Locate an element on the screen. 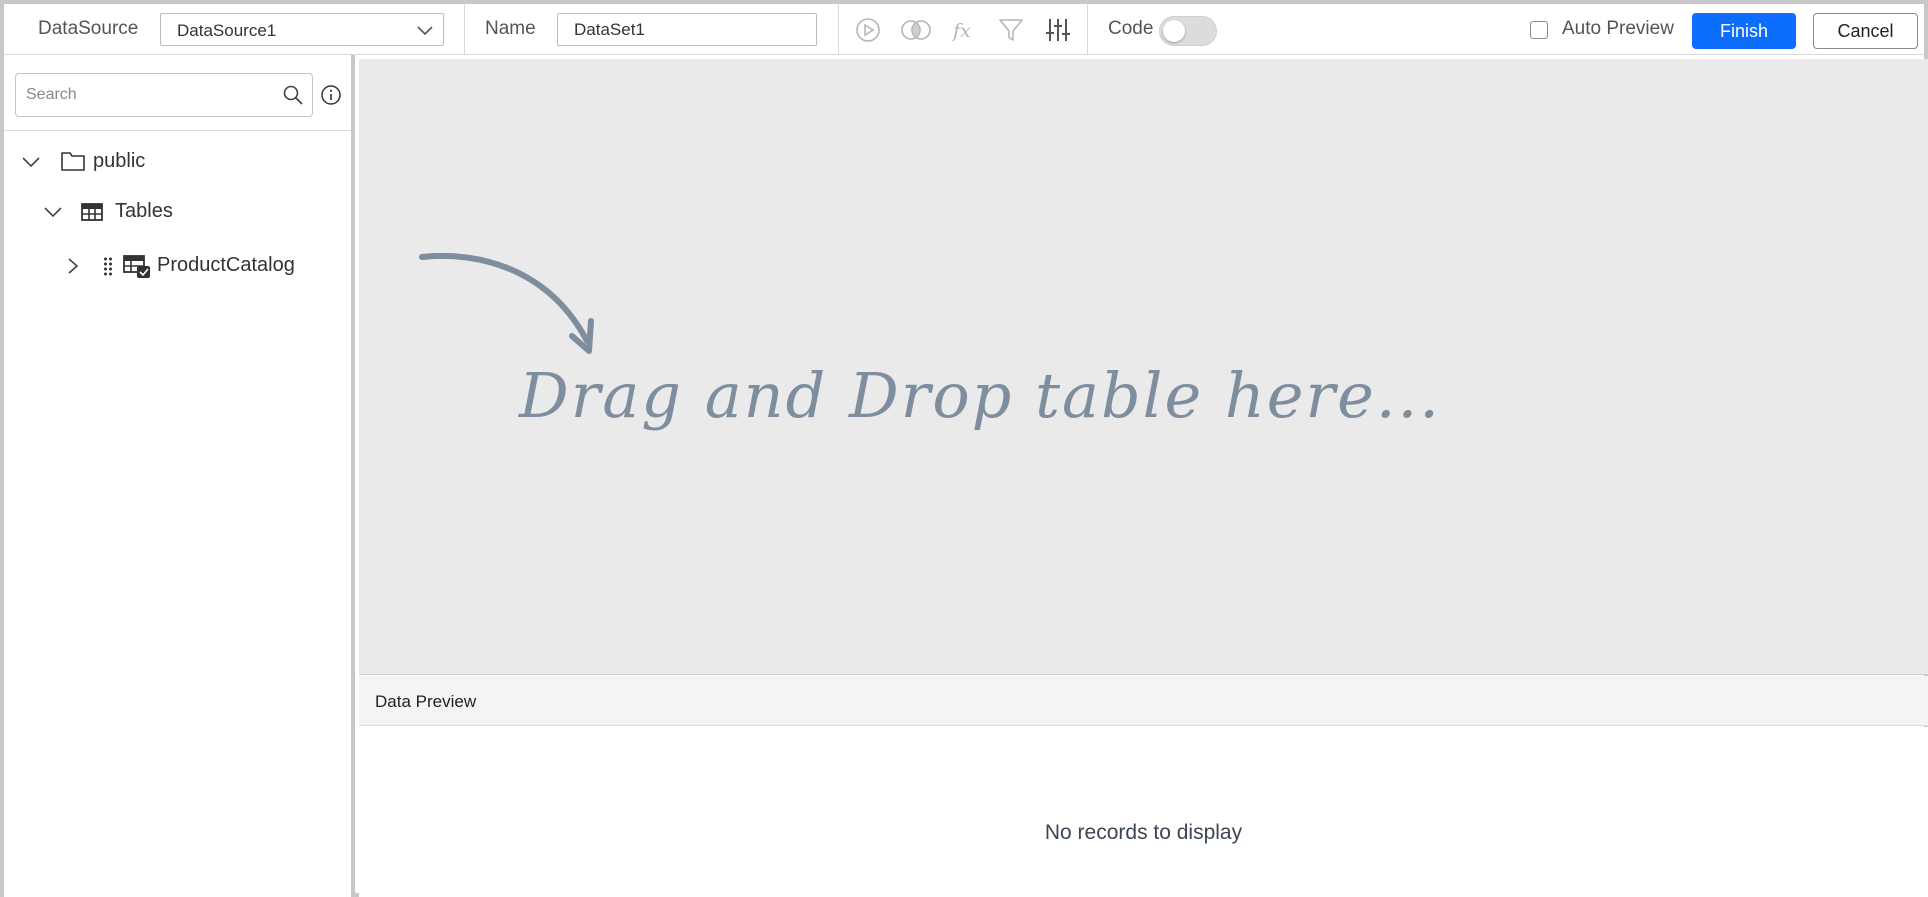 Image resolution: width=1928 pixels, height=897 pixels. expression-icon: fx is located at coordinates (964, 30).